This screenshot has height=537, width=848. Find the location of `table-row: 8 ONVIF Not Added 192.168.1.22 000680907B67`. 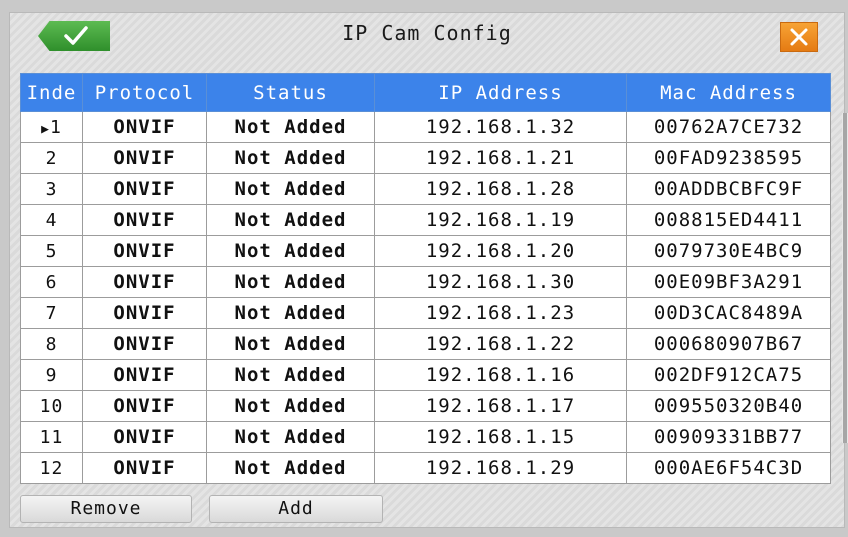

table-row: 8 ONVIF Not Added 192.168.1.22 000680907B67 is located at coordinates (425, 344).